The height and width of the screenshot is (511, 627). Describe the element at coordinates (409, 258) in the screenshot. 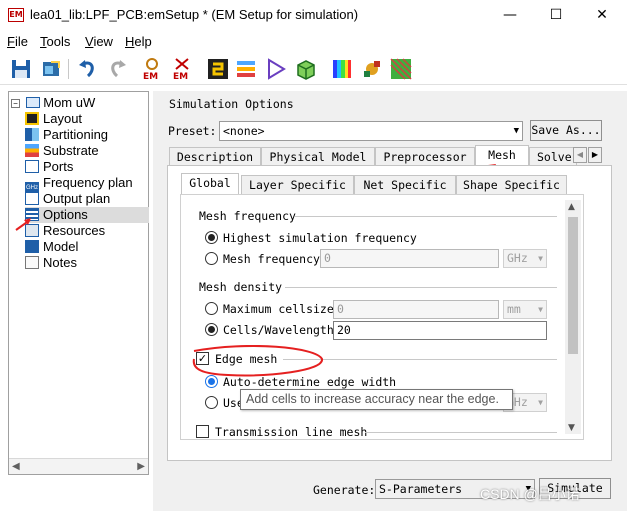

I see `mesh-frequency-input: 0` at that location.